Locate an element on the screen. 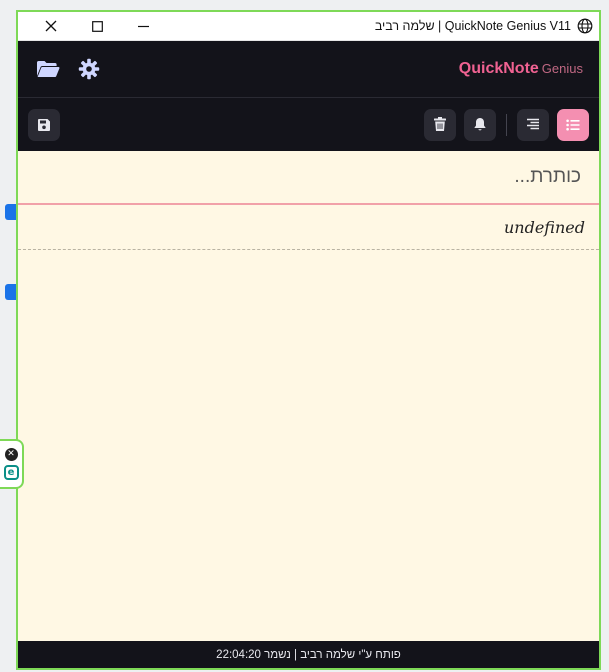 The image size is (609, 672). toolbar-left is located at coordinates (44, 124).